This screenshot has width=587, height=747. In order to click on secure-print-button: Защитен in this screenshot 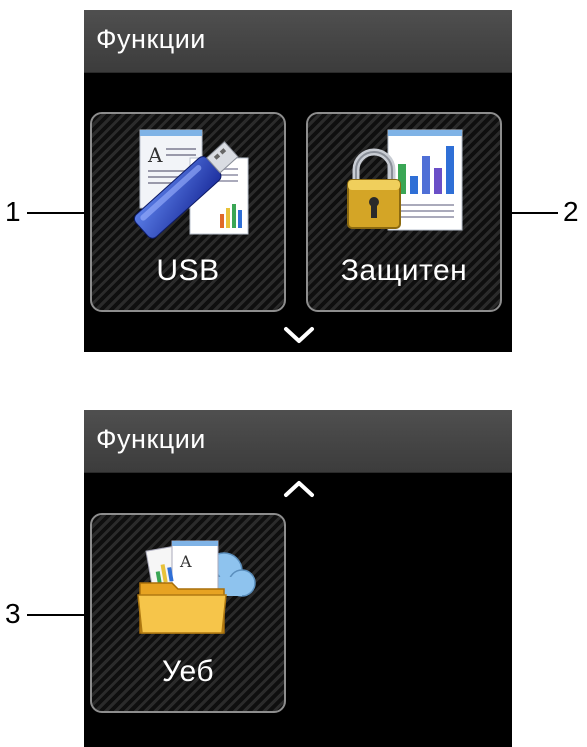, I will do `click(404, 212)`.